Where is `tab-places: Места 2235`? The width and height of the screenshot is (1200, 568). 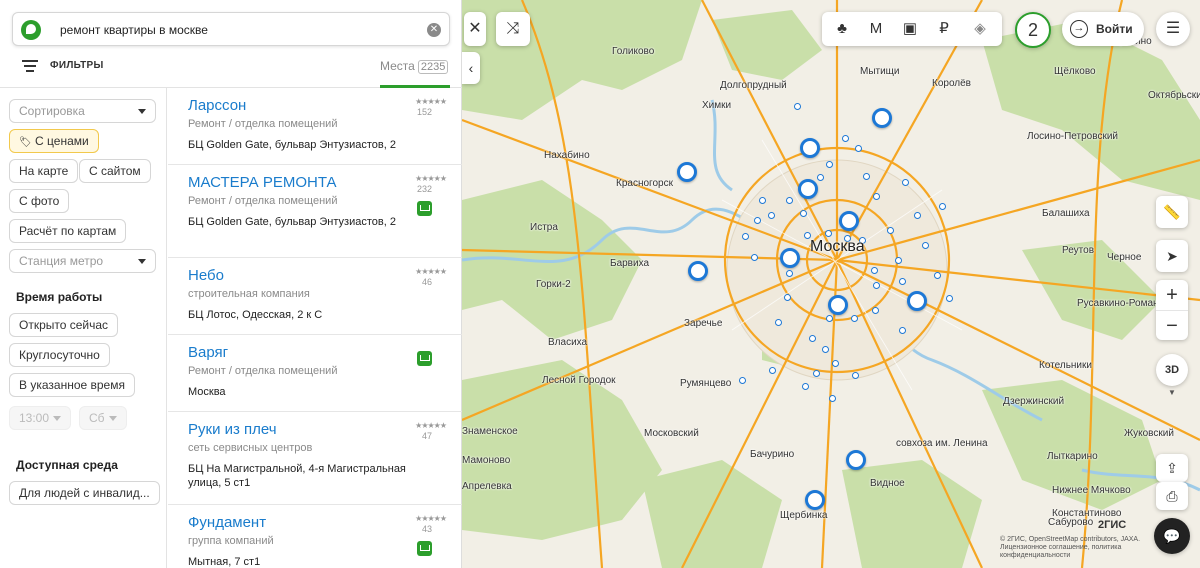
tab-places: Места 2235 is located at coordinates (414, 66).